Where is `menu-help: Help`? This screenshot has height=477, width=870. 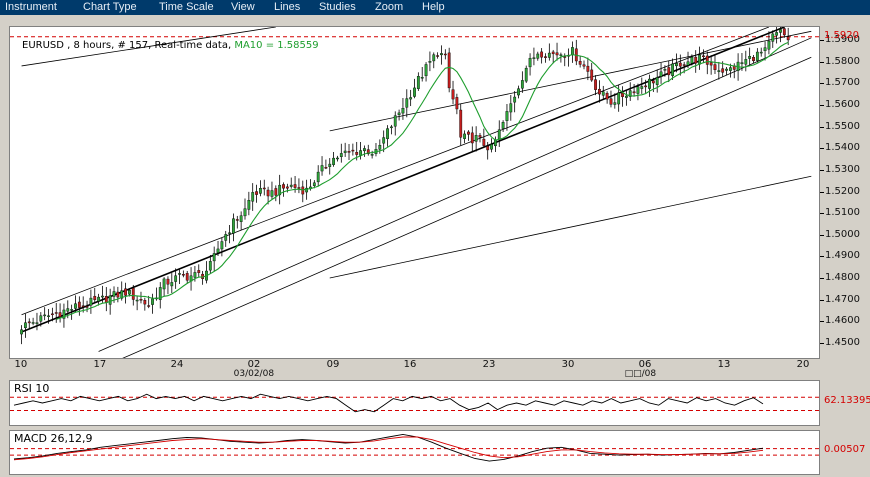 menu-help: Help is located at coordinates (433, 7).